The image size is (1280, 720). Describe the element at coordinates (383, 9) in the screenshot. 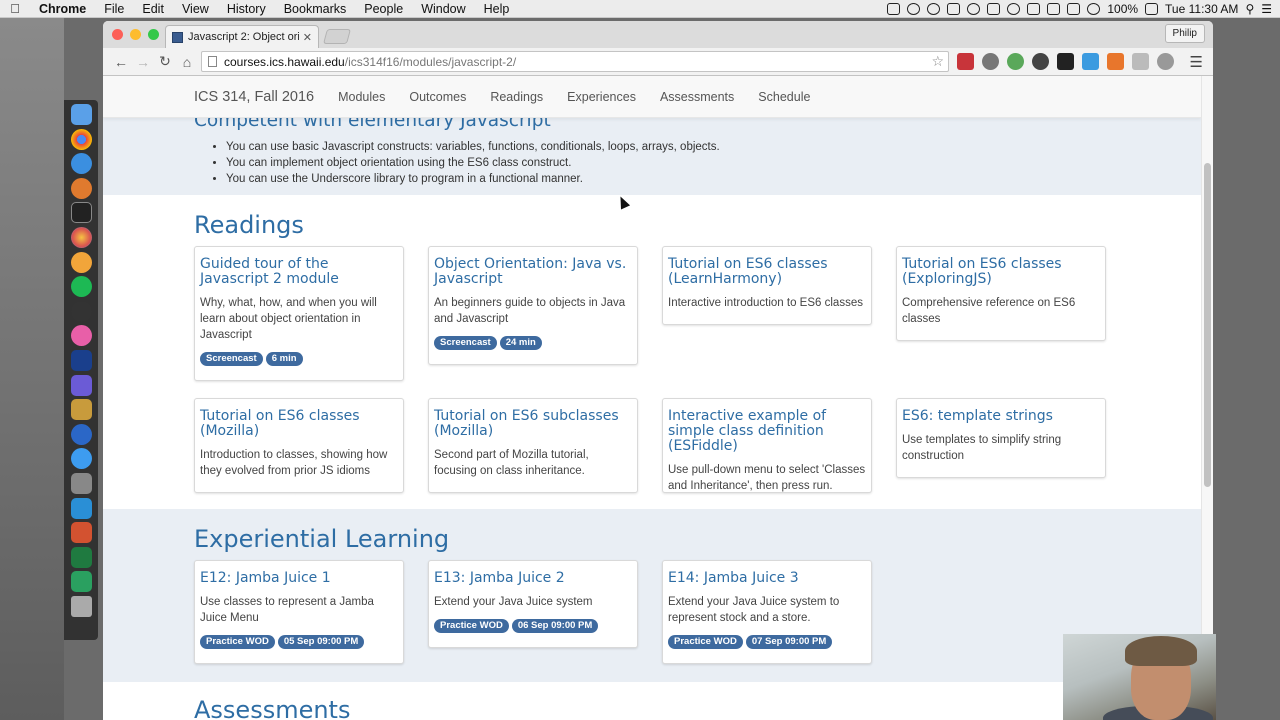

I see `menu-people: People` at that location.